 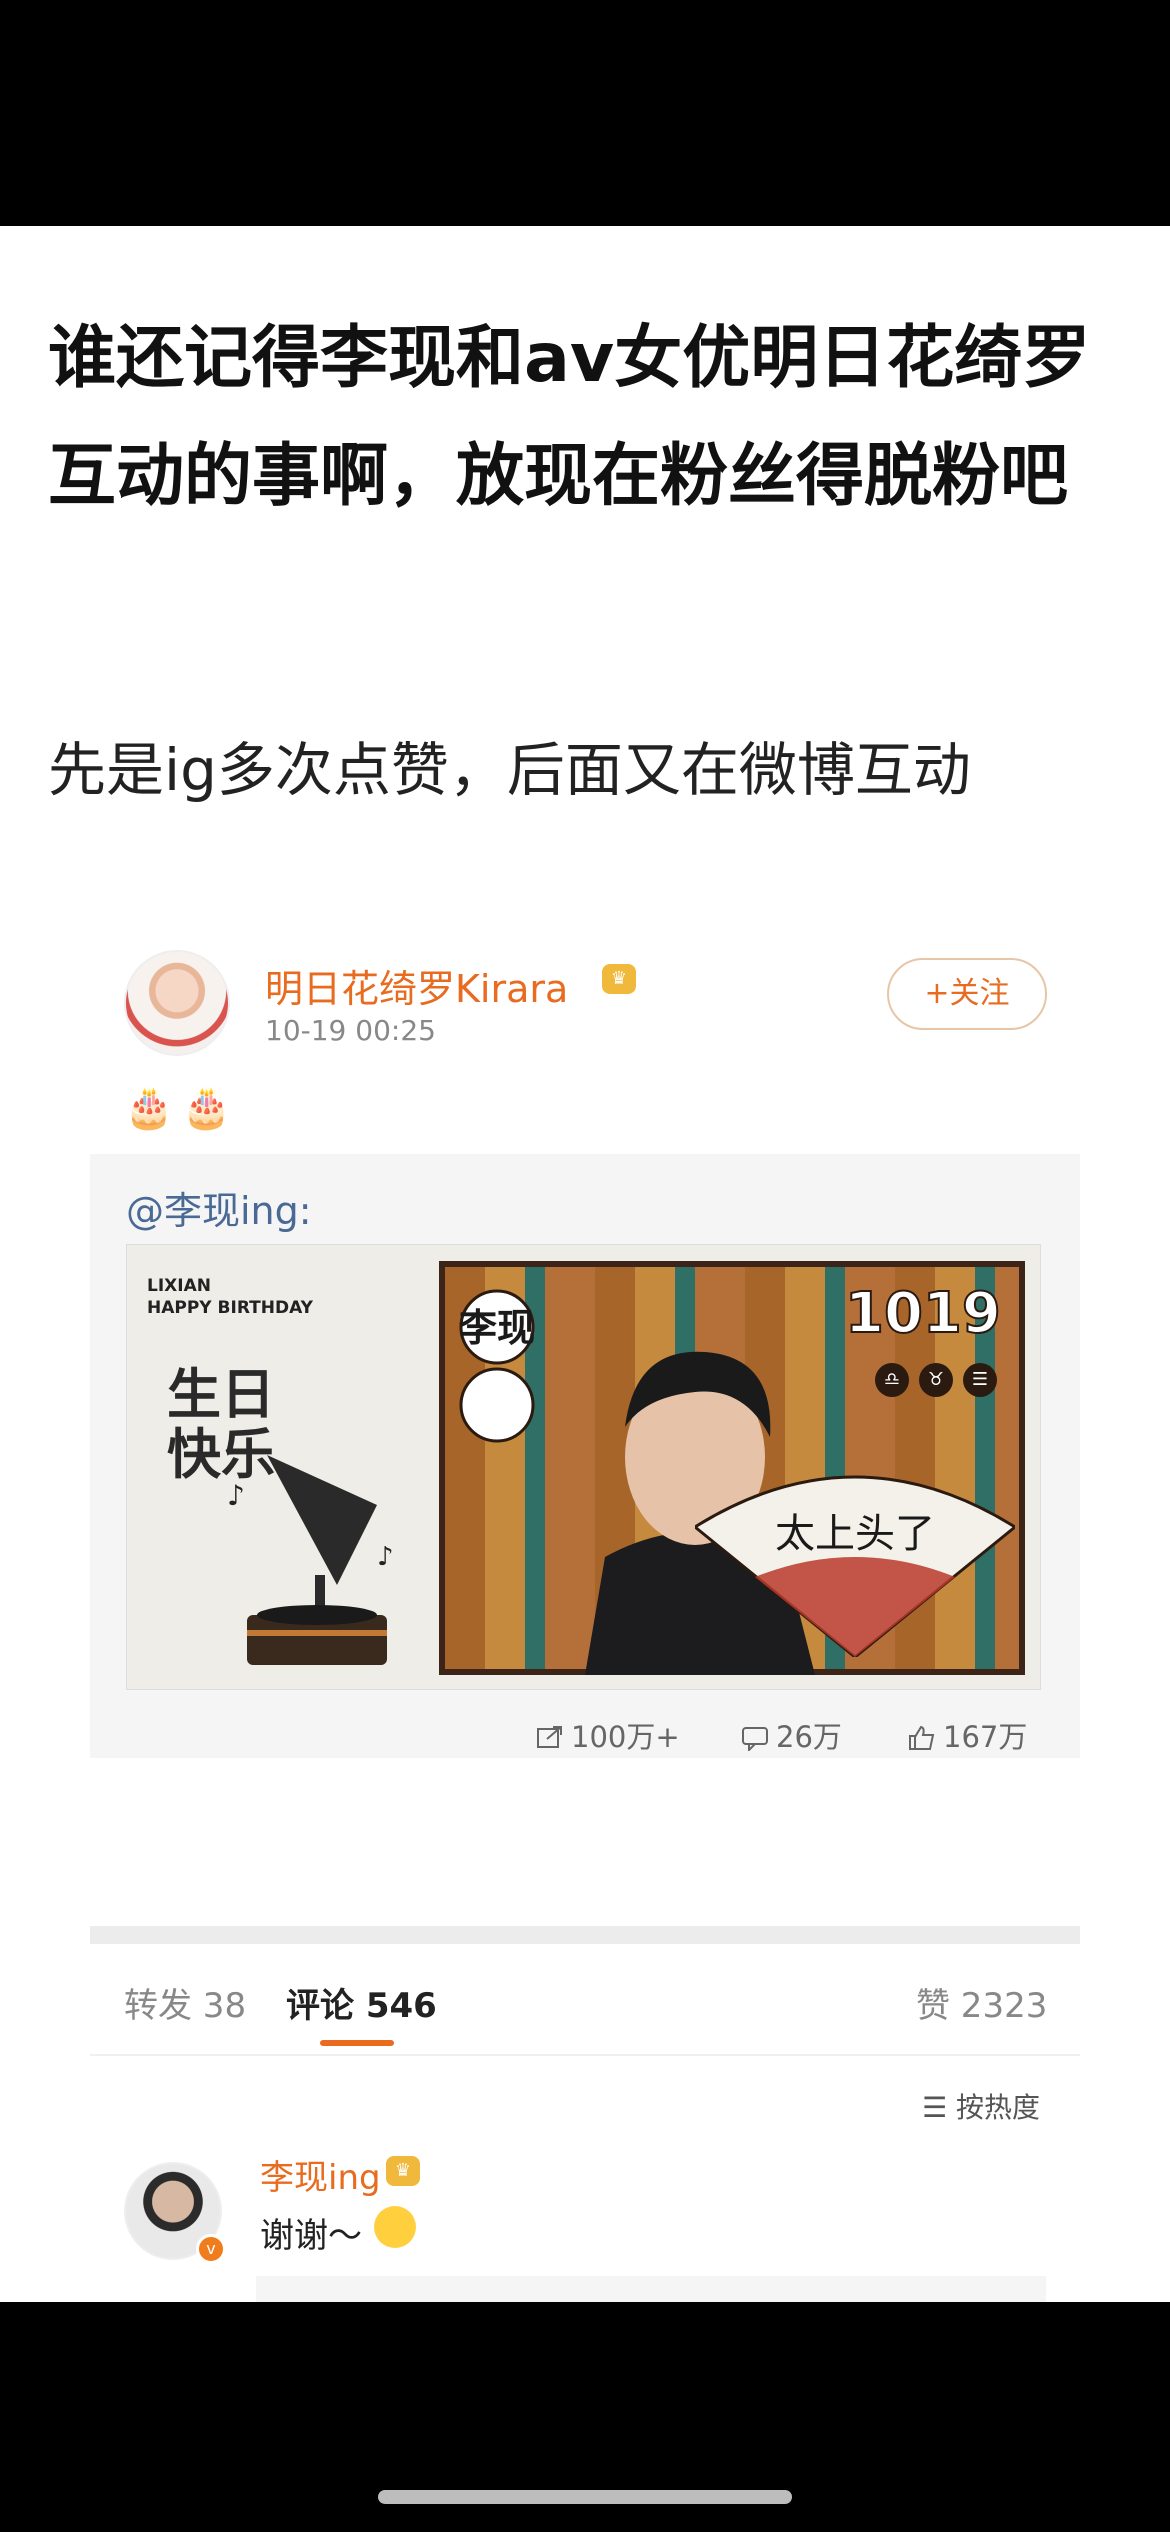 What do you see at coordinates (509, 770) in the screenshot?
I see `post-body: 先是ig多次点赞，后面又在微博互动` at bounding box center [509, 770].